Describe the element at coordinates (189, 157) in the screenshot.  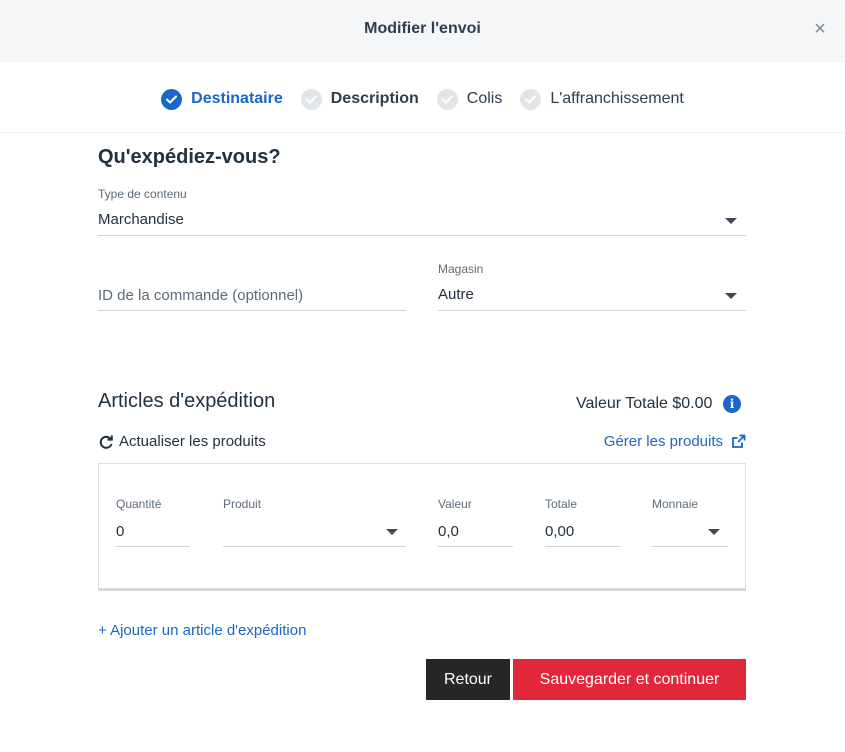
I see `section-title: Qu'expédiez-vous?` at that location.